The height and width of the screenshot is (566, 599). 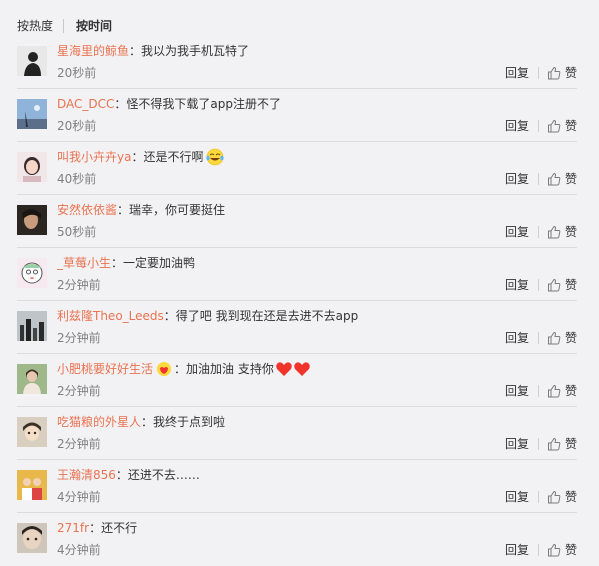 I want to click on comment-username: 王瀚清856, so click(x=86, y=475).